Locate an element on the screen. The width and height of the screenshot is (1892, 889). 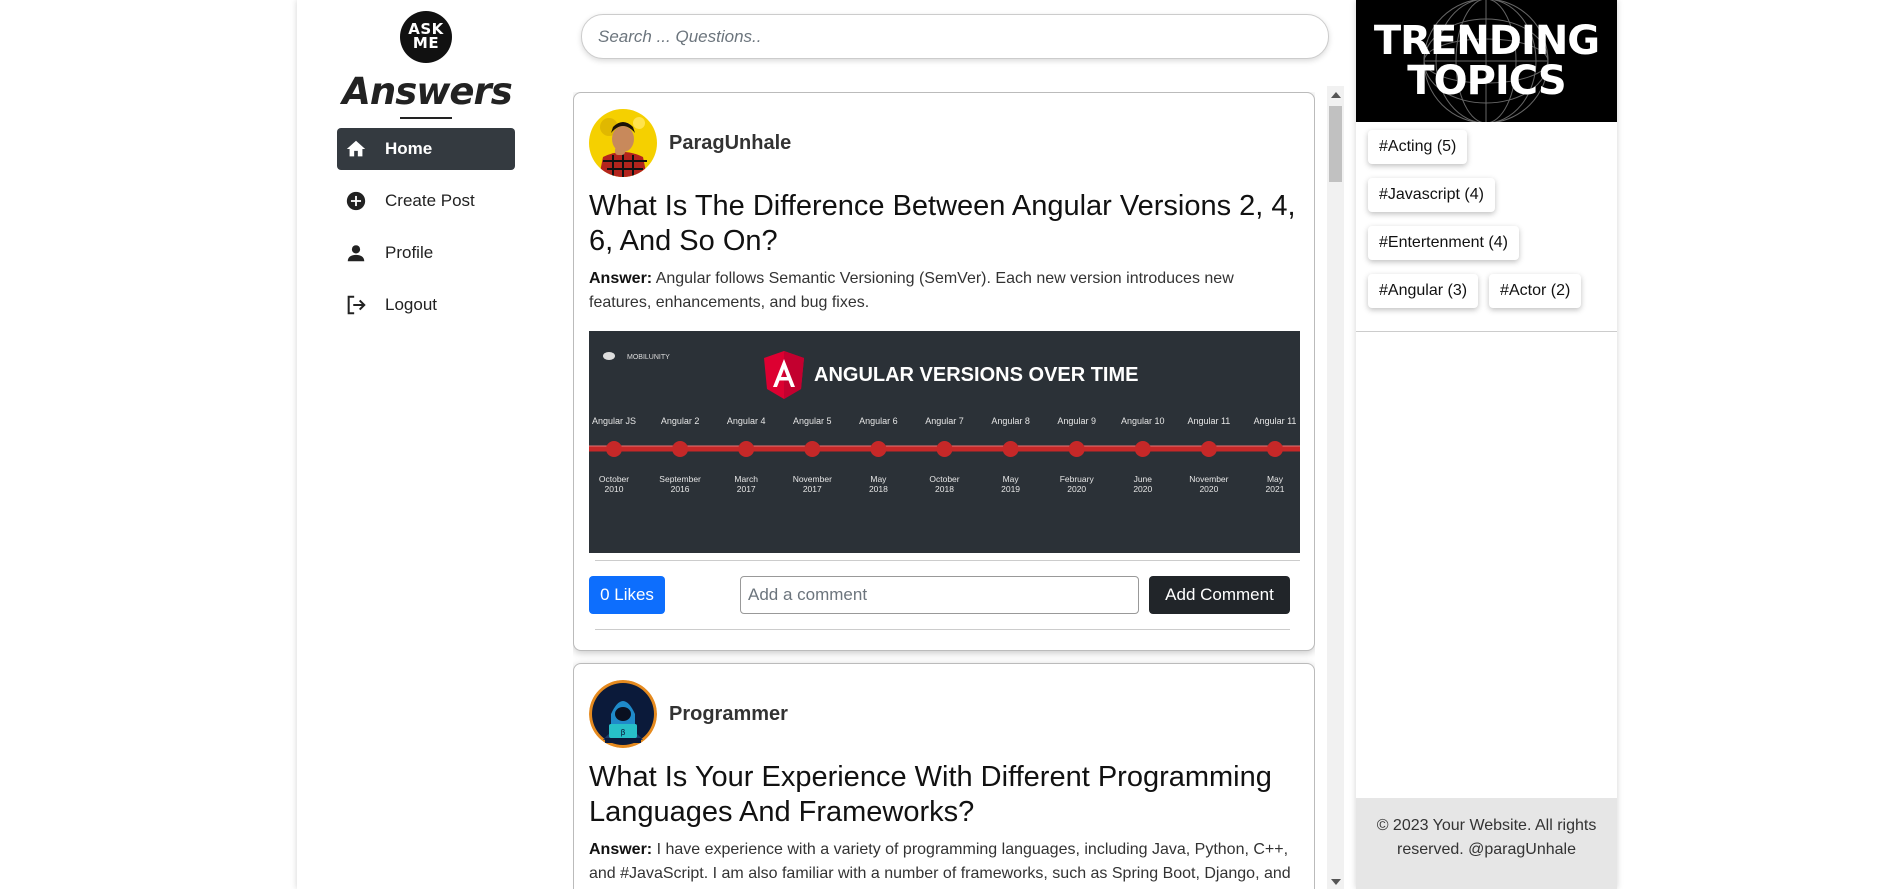
timeline-date-label: March is located at coordinates (746, 479).